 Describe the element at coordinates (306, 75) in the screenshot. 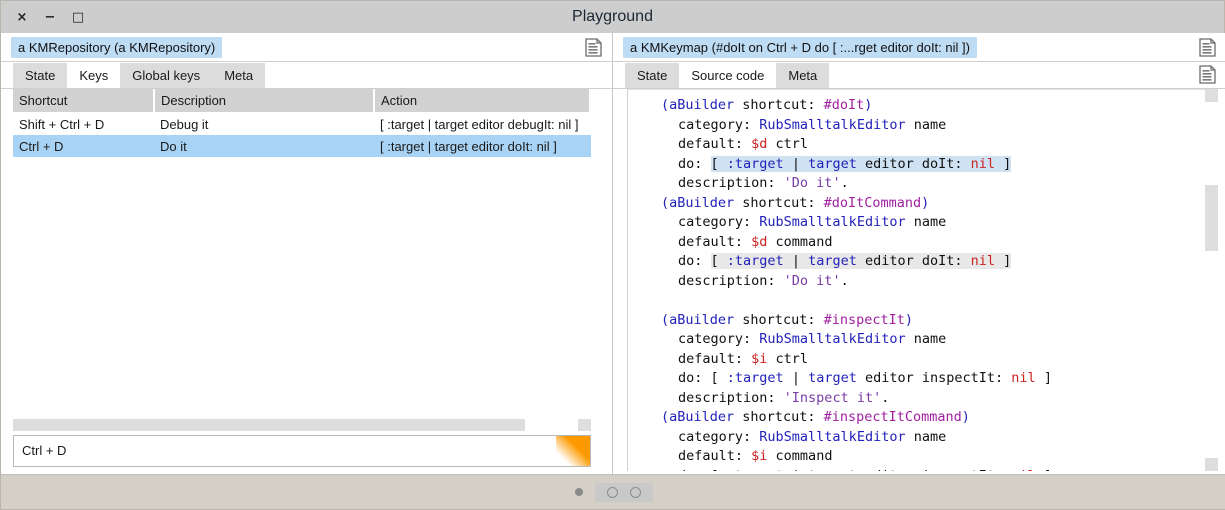

I see `left-tabstrip: State Keys Global keys Meta` at that location.